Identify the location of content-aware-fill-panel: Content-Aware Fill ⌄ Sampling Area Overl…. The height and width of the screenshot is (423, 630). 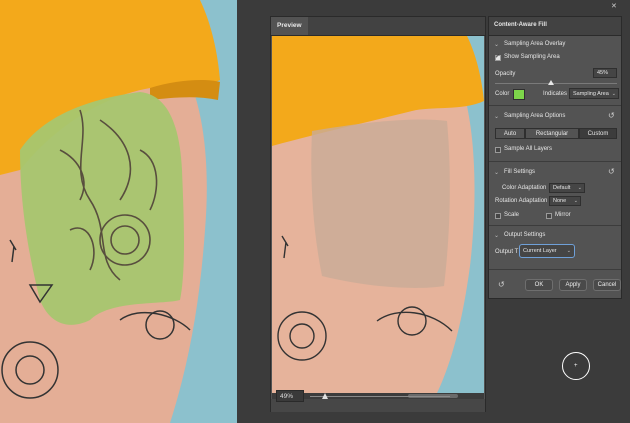
(555, 157).